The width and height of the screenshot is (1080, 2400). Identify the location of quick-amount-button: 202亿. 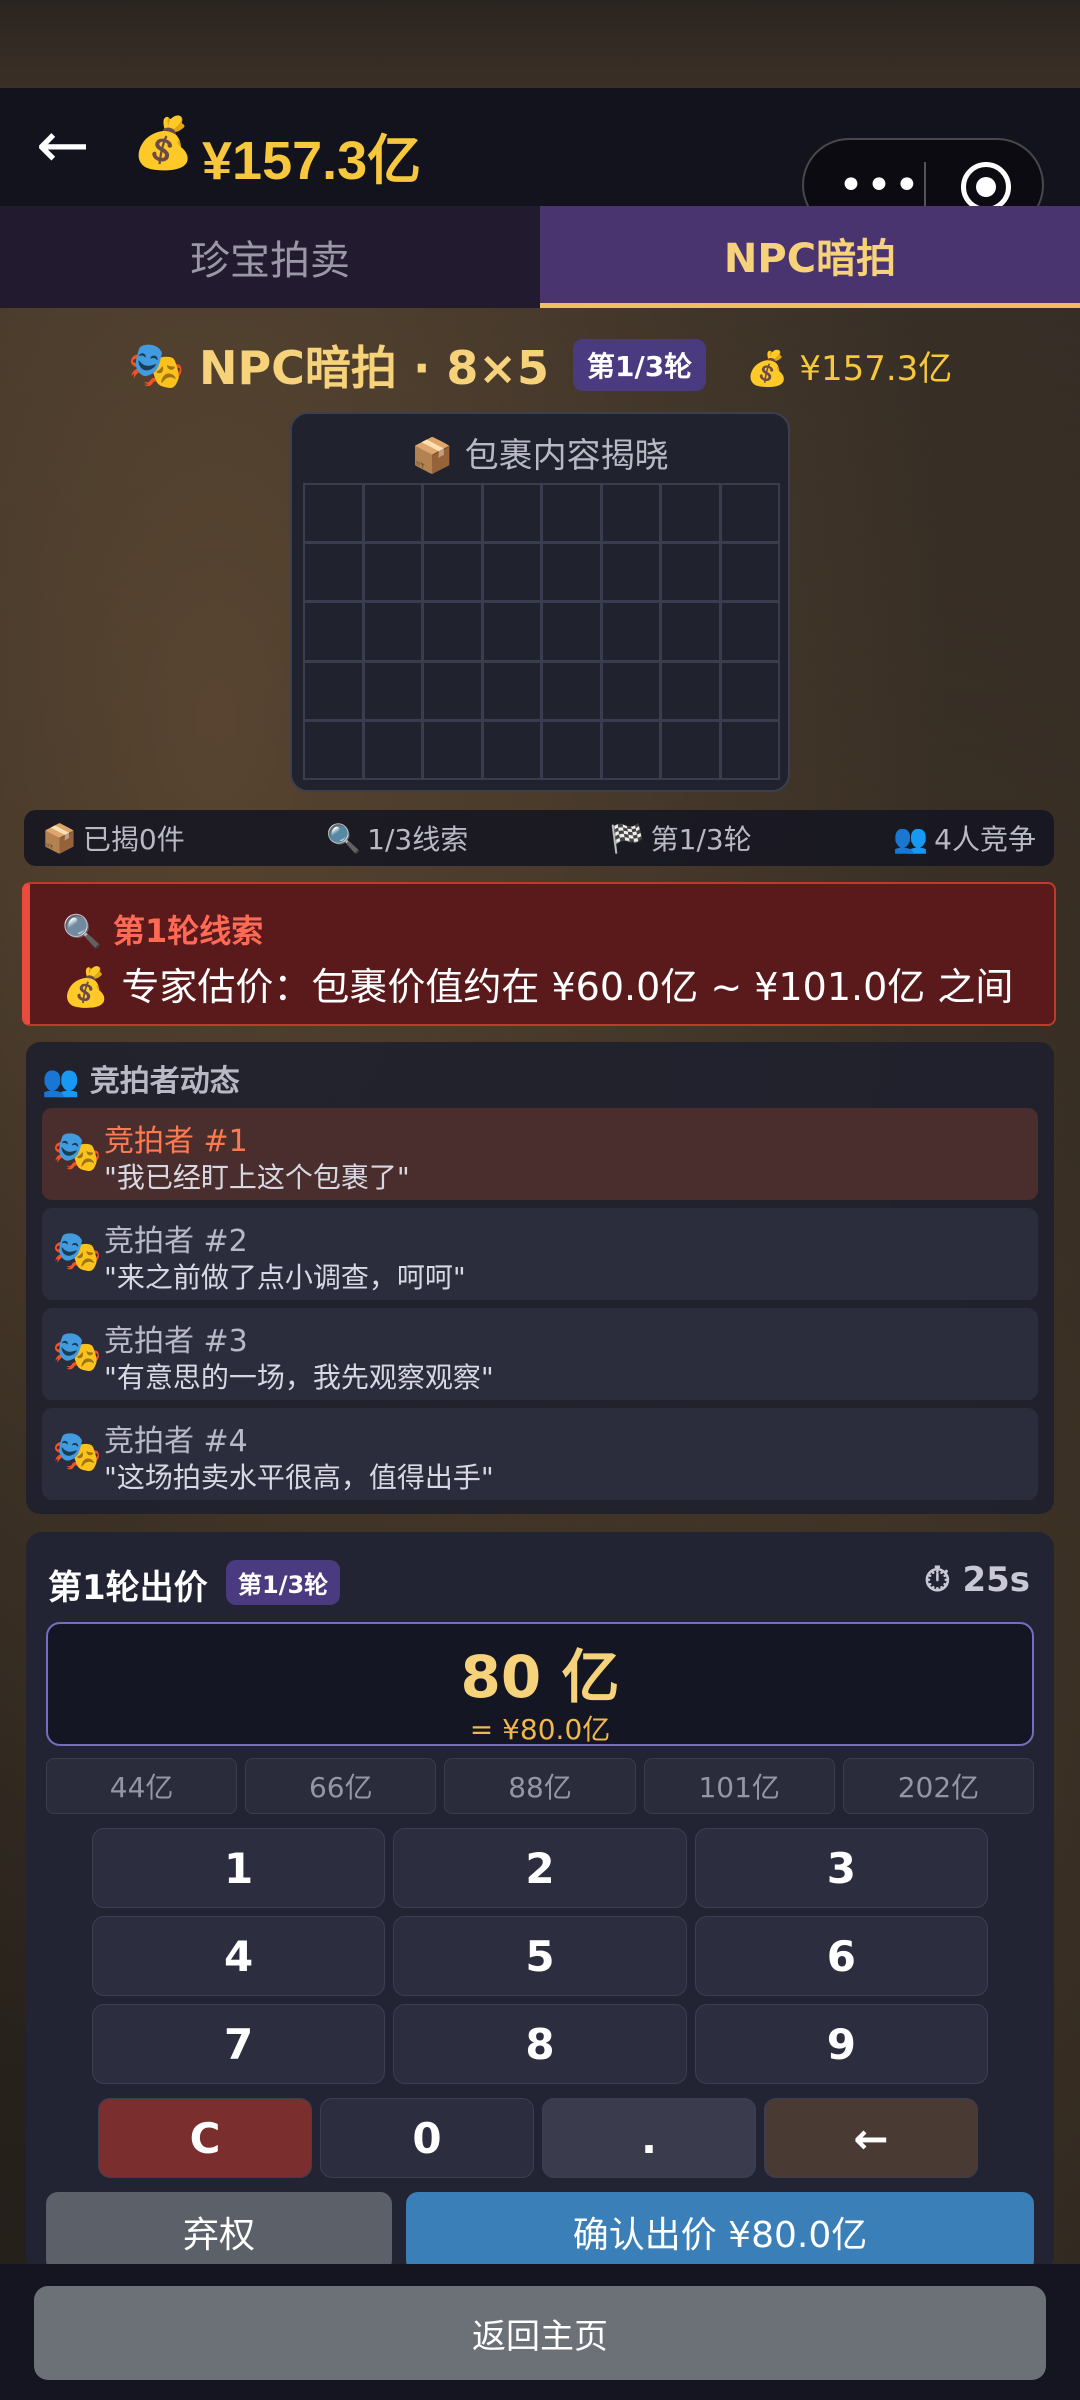
(938, 1786).